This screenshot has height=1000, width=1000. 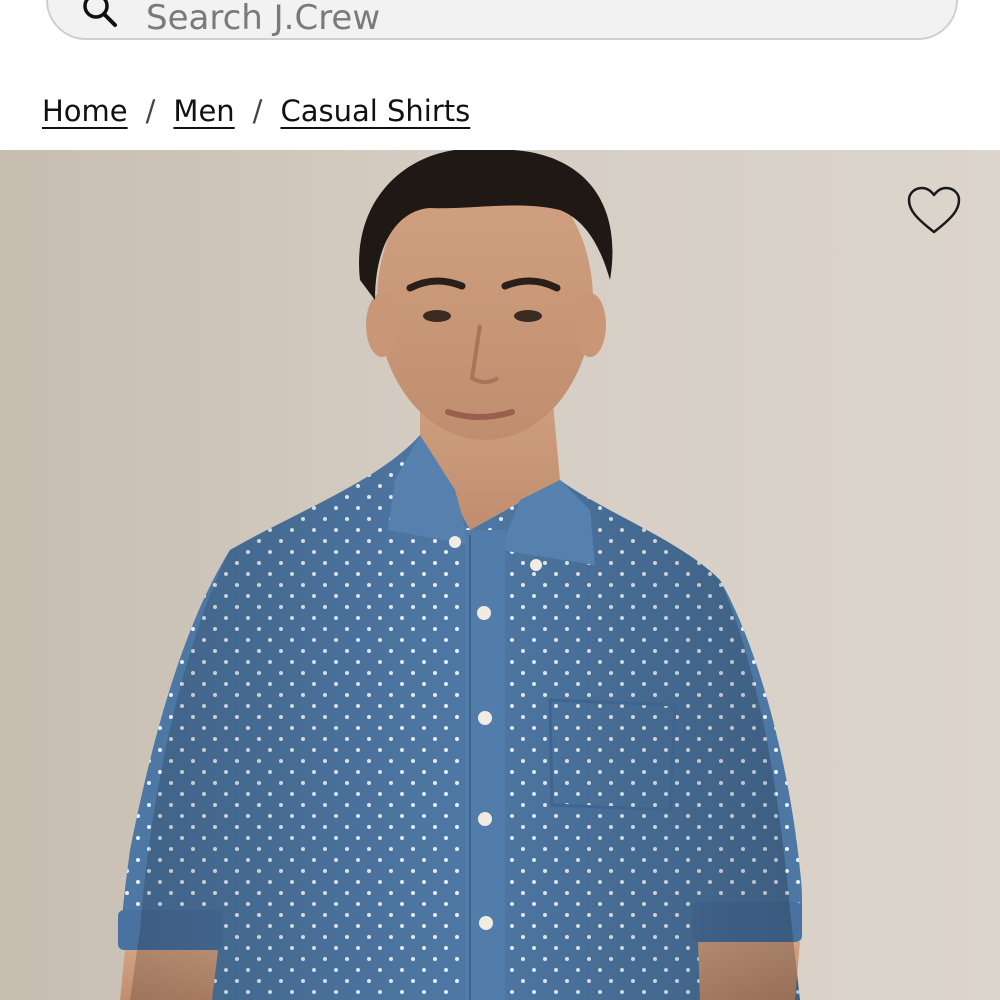 I want to click on heart-icon, so click(x=934, y=211).